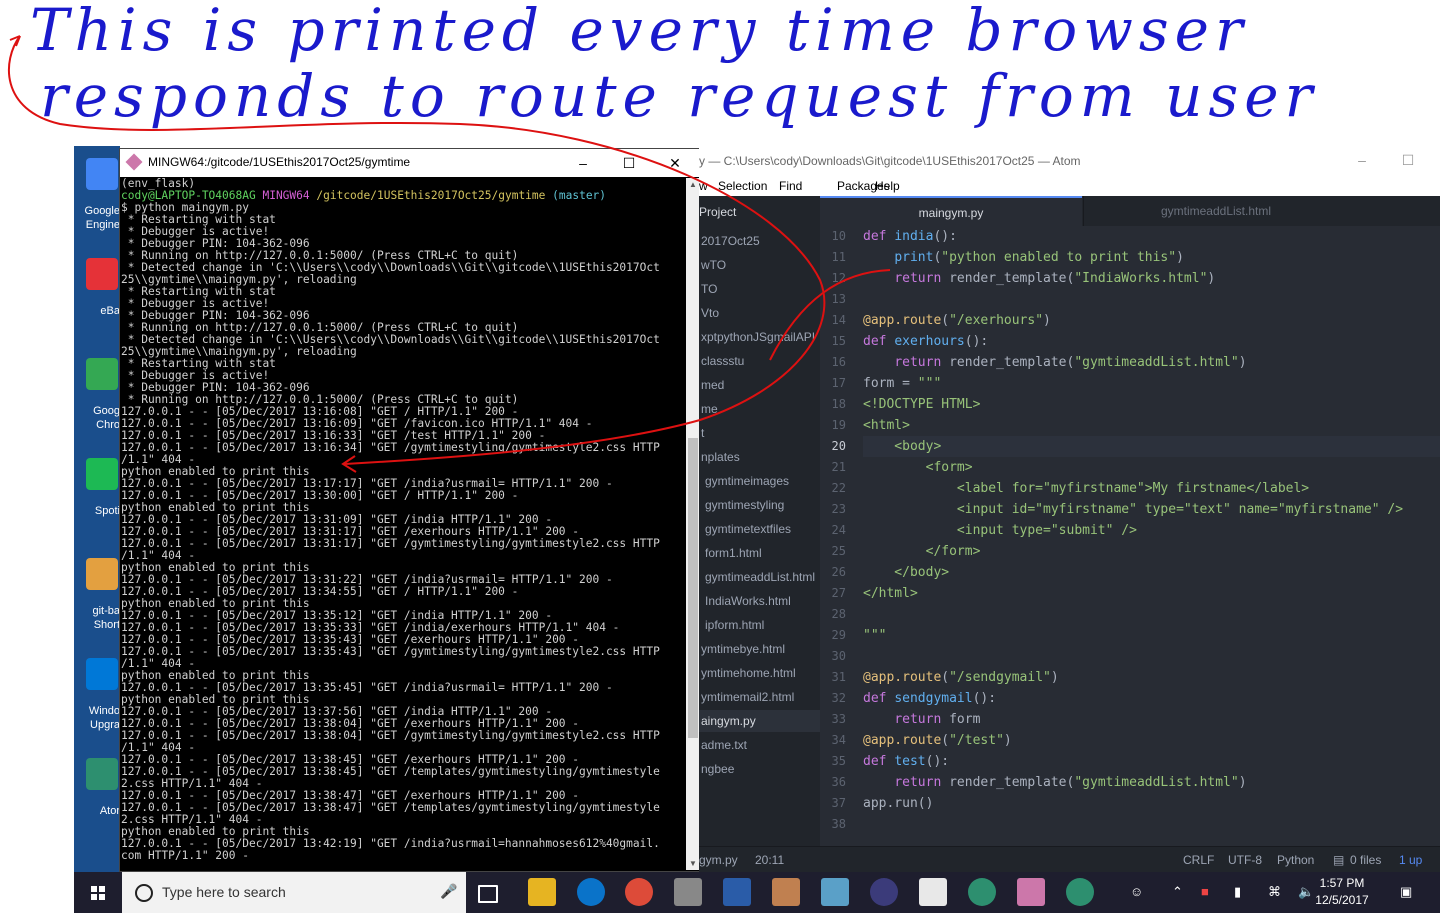 The image size is (1440, 918). I want to click on clock: 1:57 PM 12/5/2017, so click(1342, 892).